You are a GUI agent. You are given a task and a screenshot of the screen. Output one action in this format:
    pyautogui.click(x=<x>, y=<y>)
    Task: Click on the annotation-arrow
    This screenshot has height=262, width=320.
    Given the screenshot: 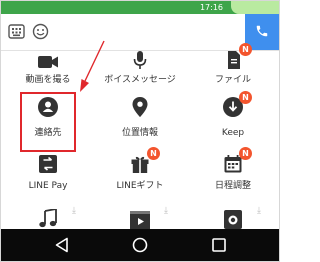 What is the action you would take?
    pyautogui.click(x=92, y=66)
    